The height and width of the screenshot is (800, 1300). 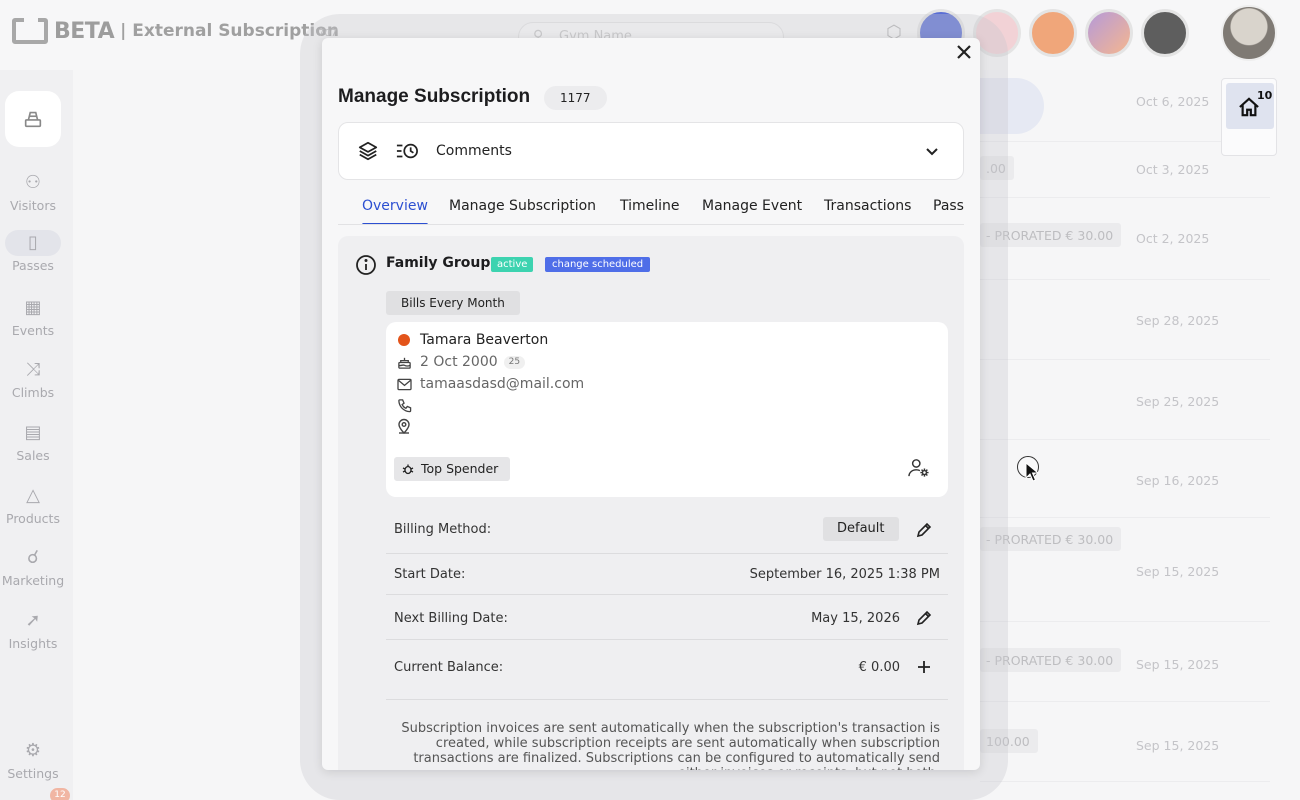 I want to click on brand-logo: BETA | External Subscription, so click(x=175, y=31).